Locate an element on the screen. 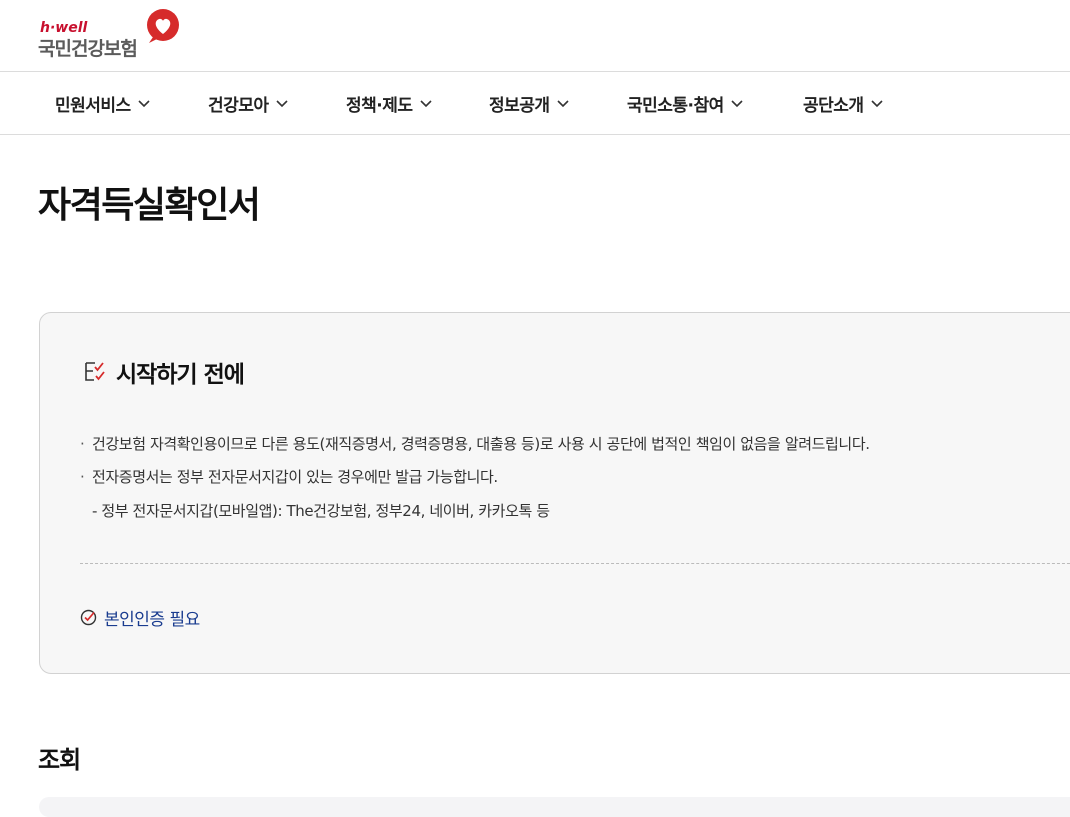  nav-item-civil-service: 민원서비스 is located at coordinates (103, 103).